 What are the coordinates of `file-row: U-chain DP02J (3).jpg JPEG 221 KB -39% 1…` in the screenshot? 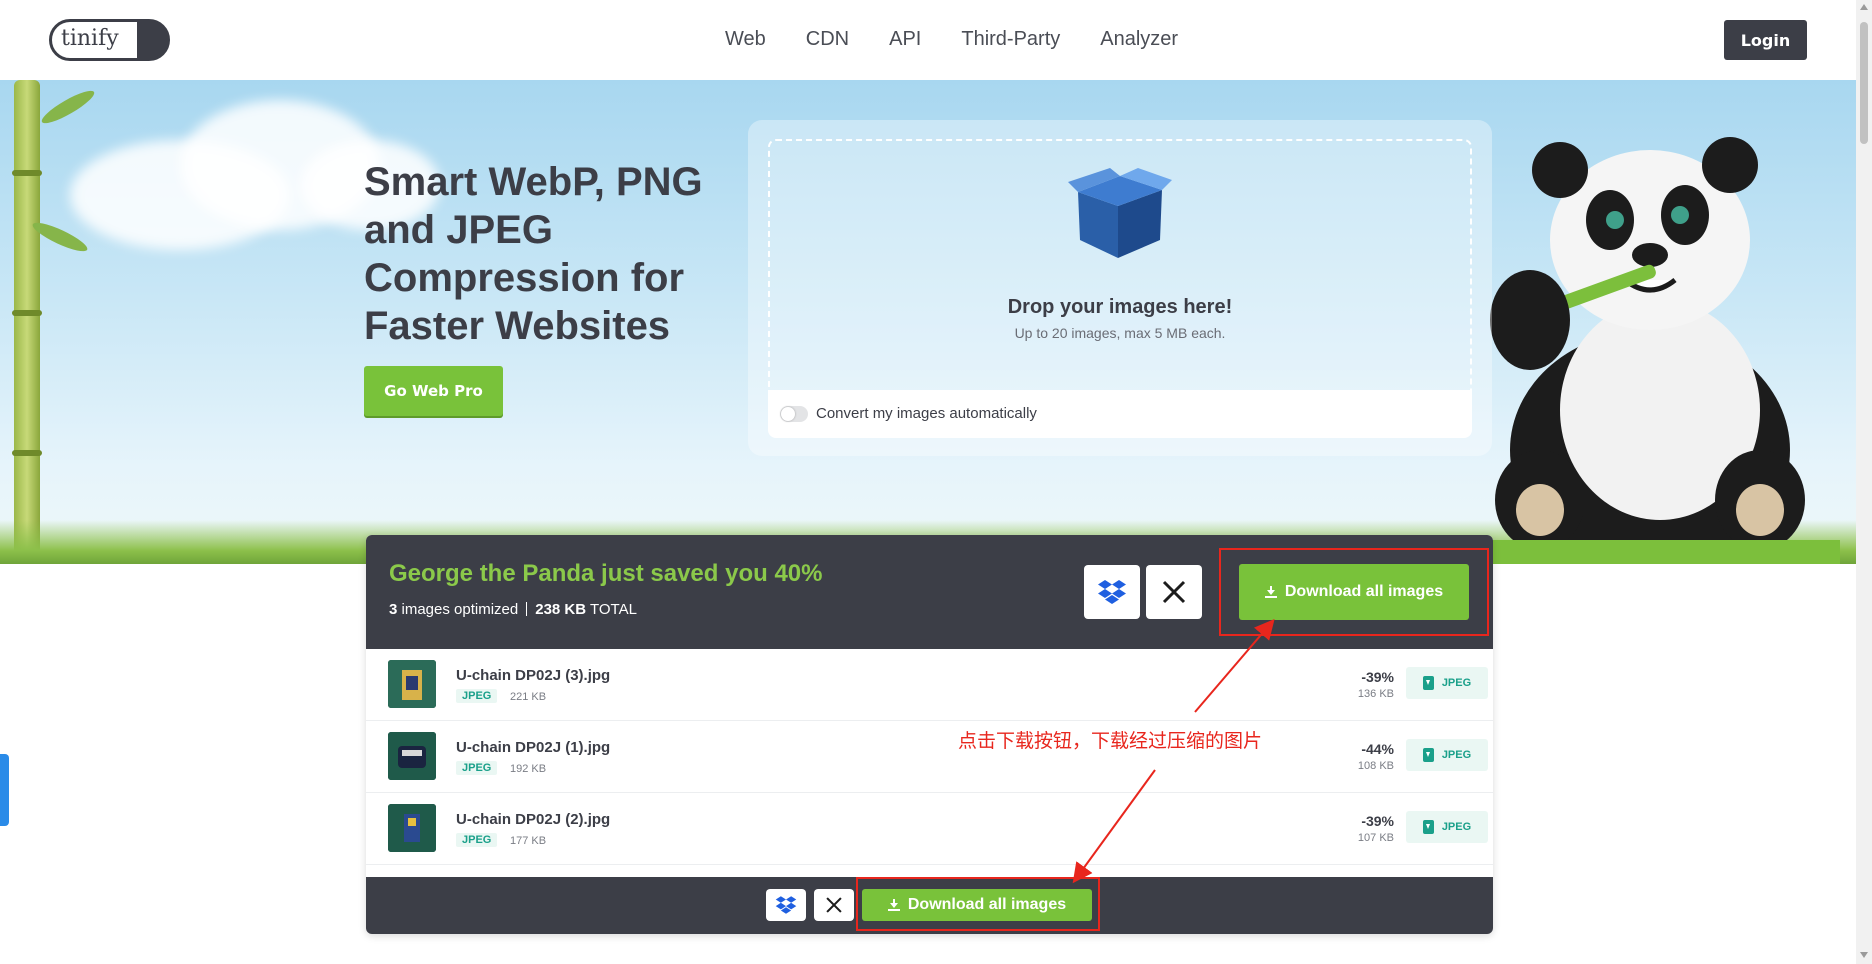 It's located at (929, 685).